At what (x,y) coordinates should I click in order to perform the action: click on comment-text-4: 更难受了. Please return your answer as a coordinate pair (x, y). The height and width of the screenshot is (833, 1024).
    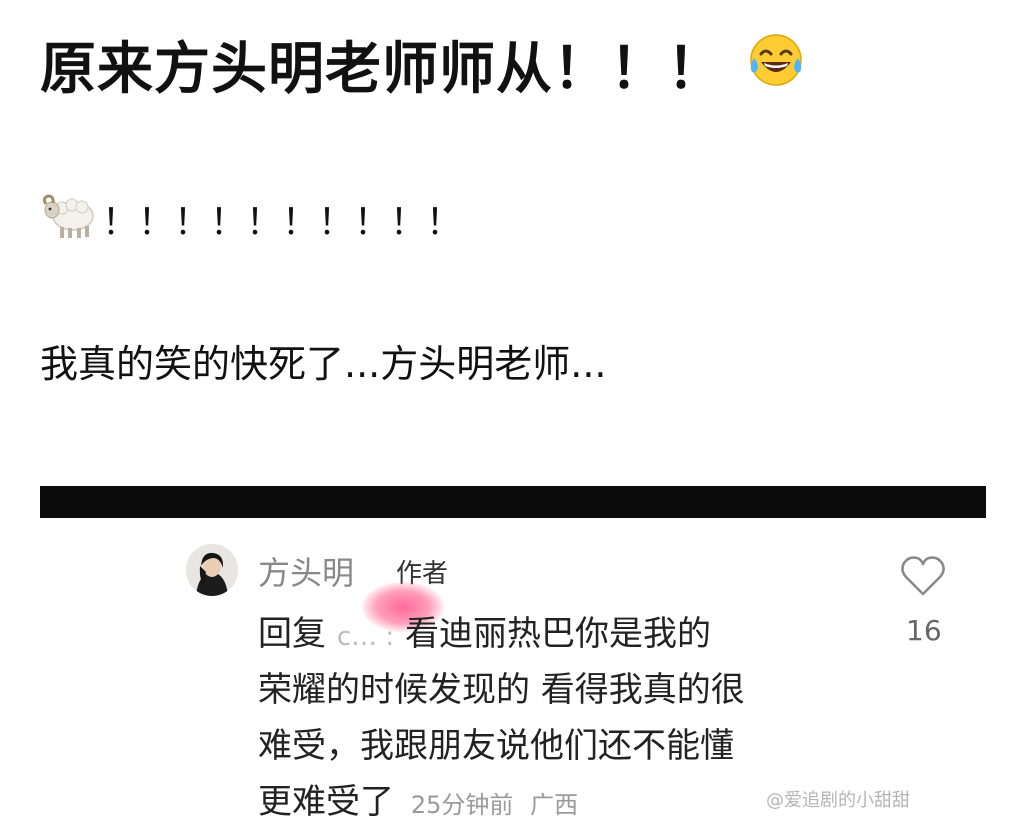
    Looking at the image, I should click on (326, 802).